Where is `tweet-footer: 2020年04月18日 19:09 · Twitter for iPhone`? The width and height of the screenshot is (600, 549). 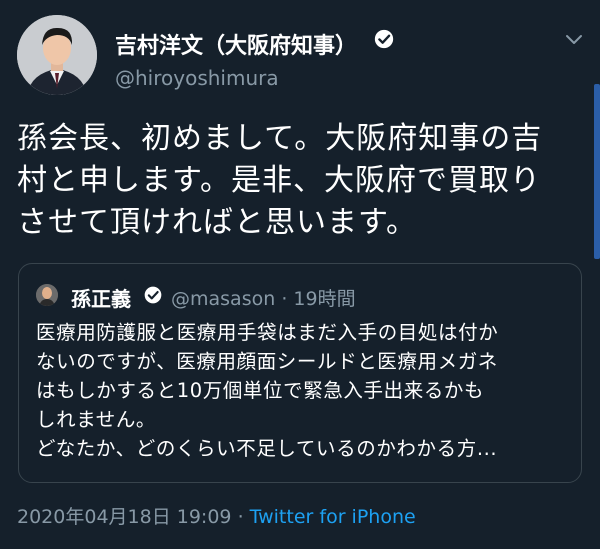
tweet-footer: 2020年04月18日 19:09 · Twitter for iPhone is located at coordinates (216, 515).